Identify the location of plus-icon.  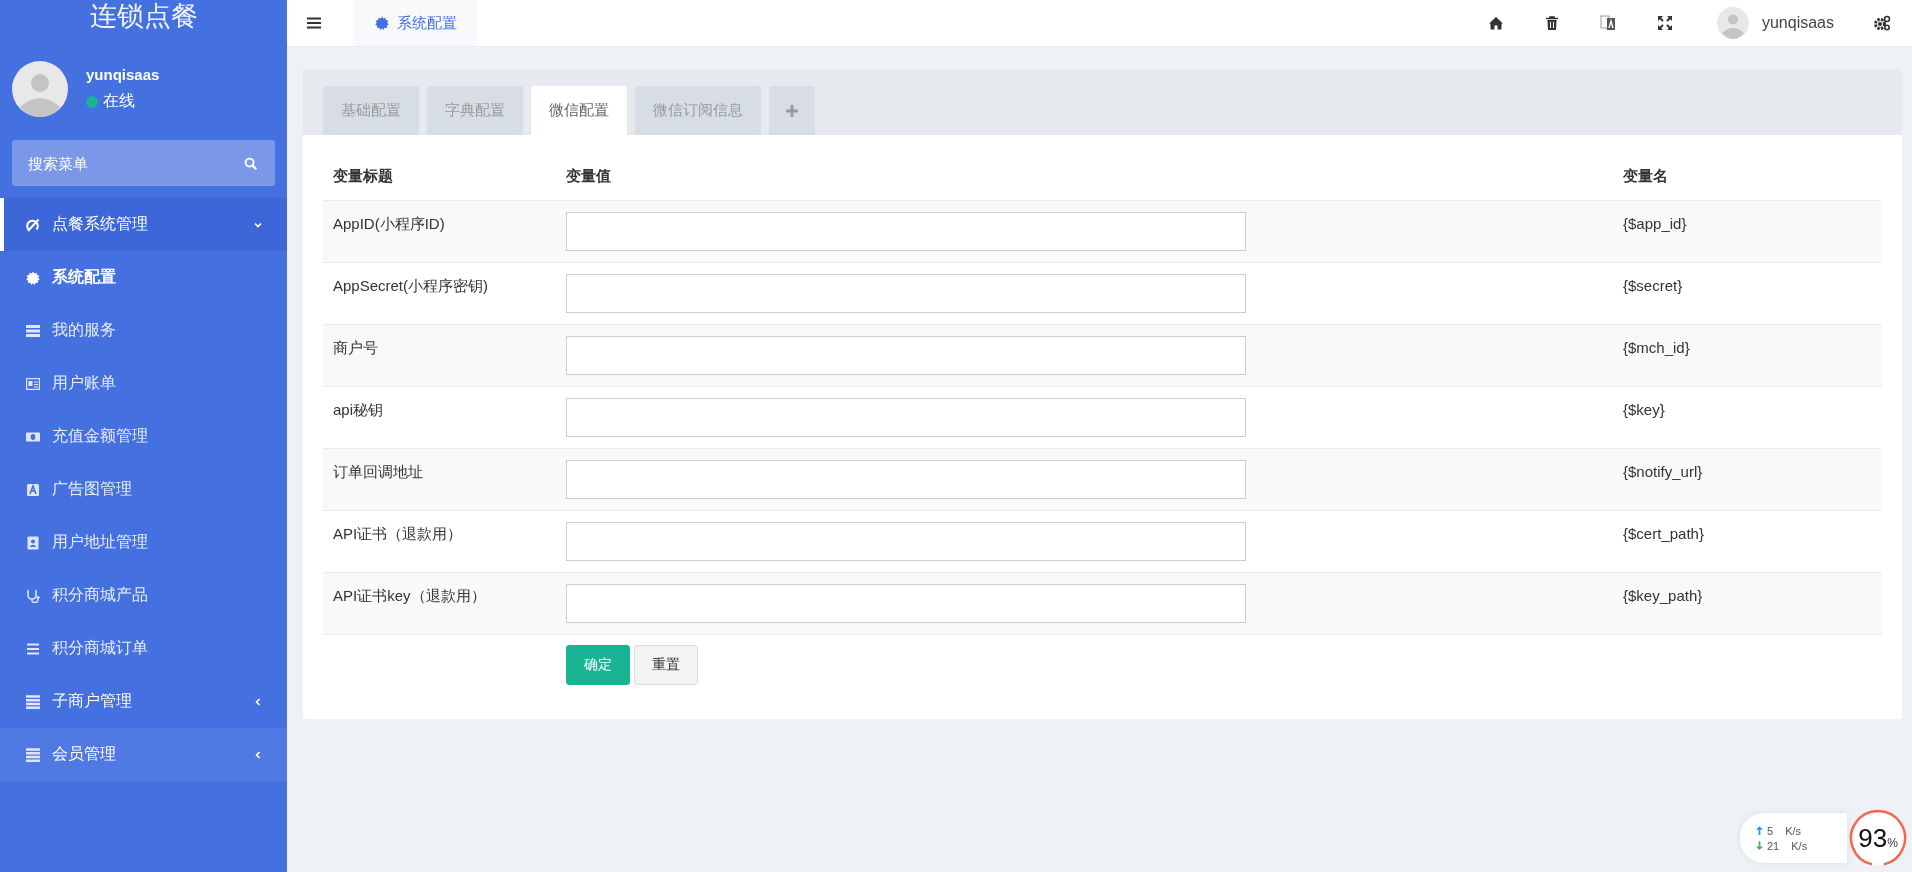
(792, 110).